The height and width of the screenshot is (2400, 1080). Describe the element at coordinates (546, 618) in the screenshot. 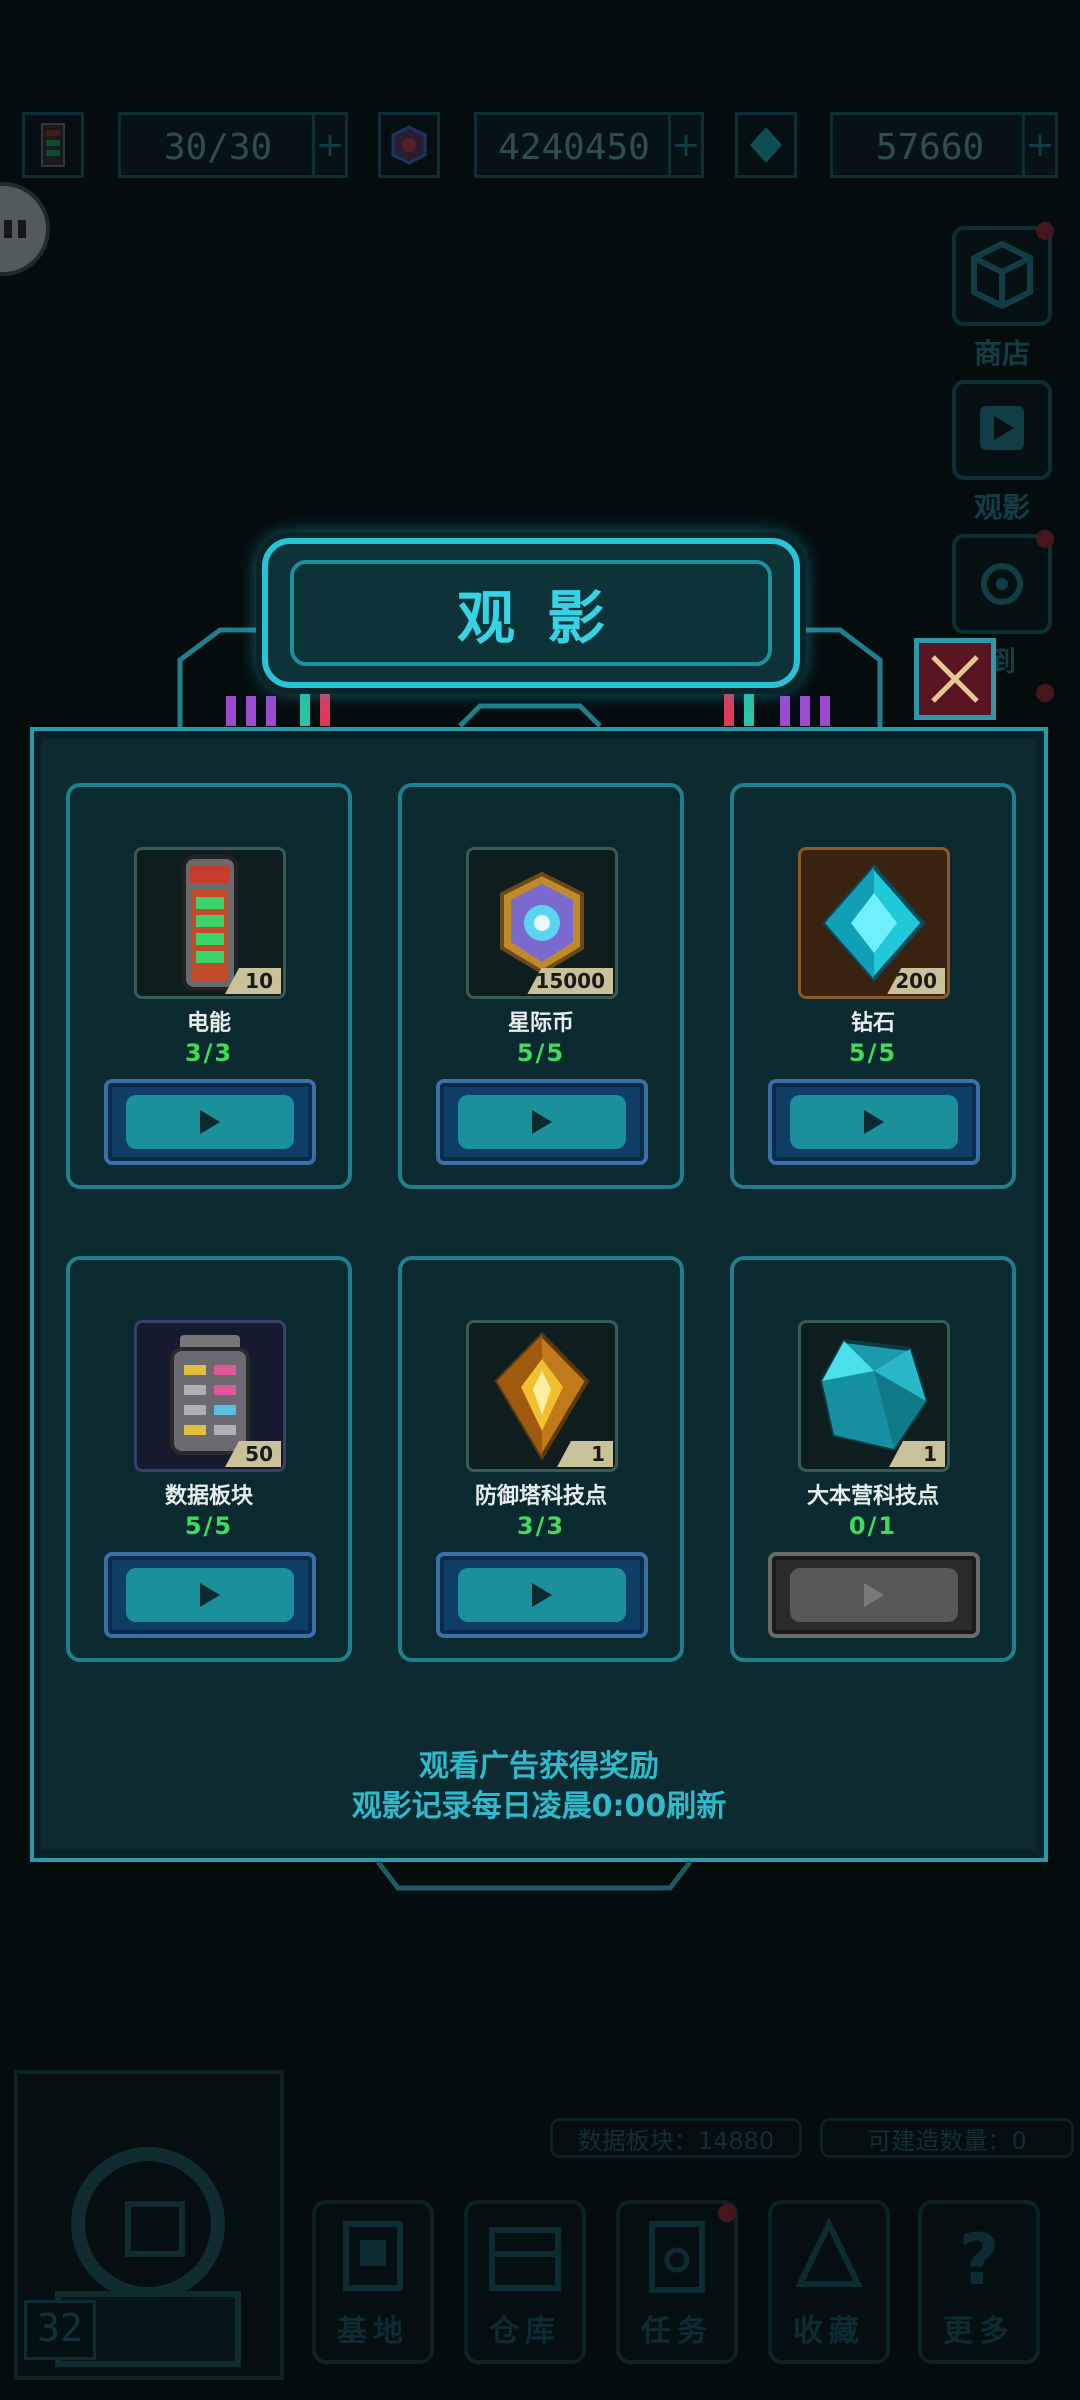

I see `dialog-title: 观影` at that location.